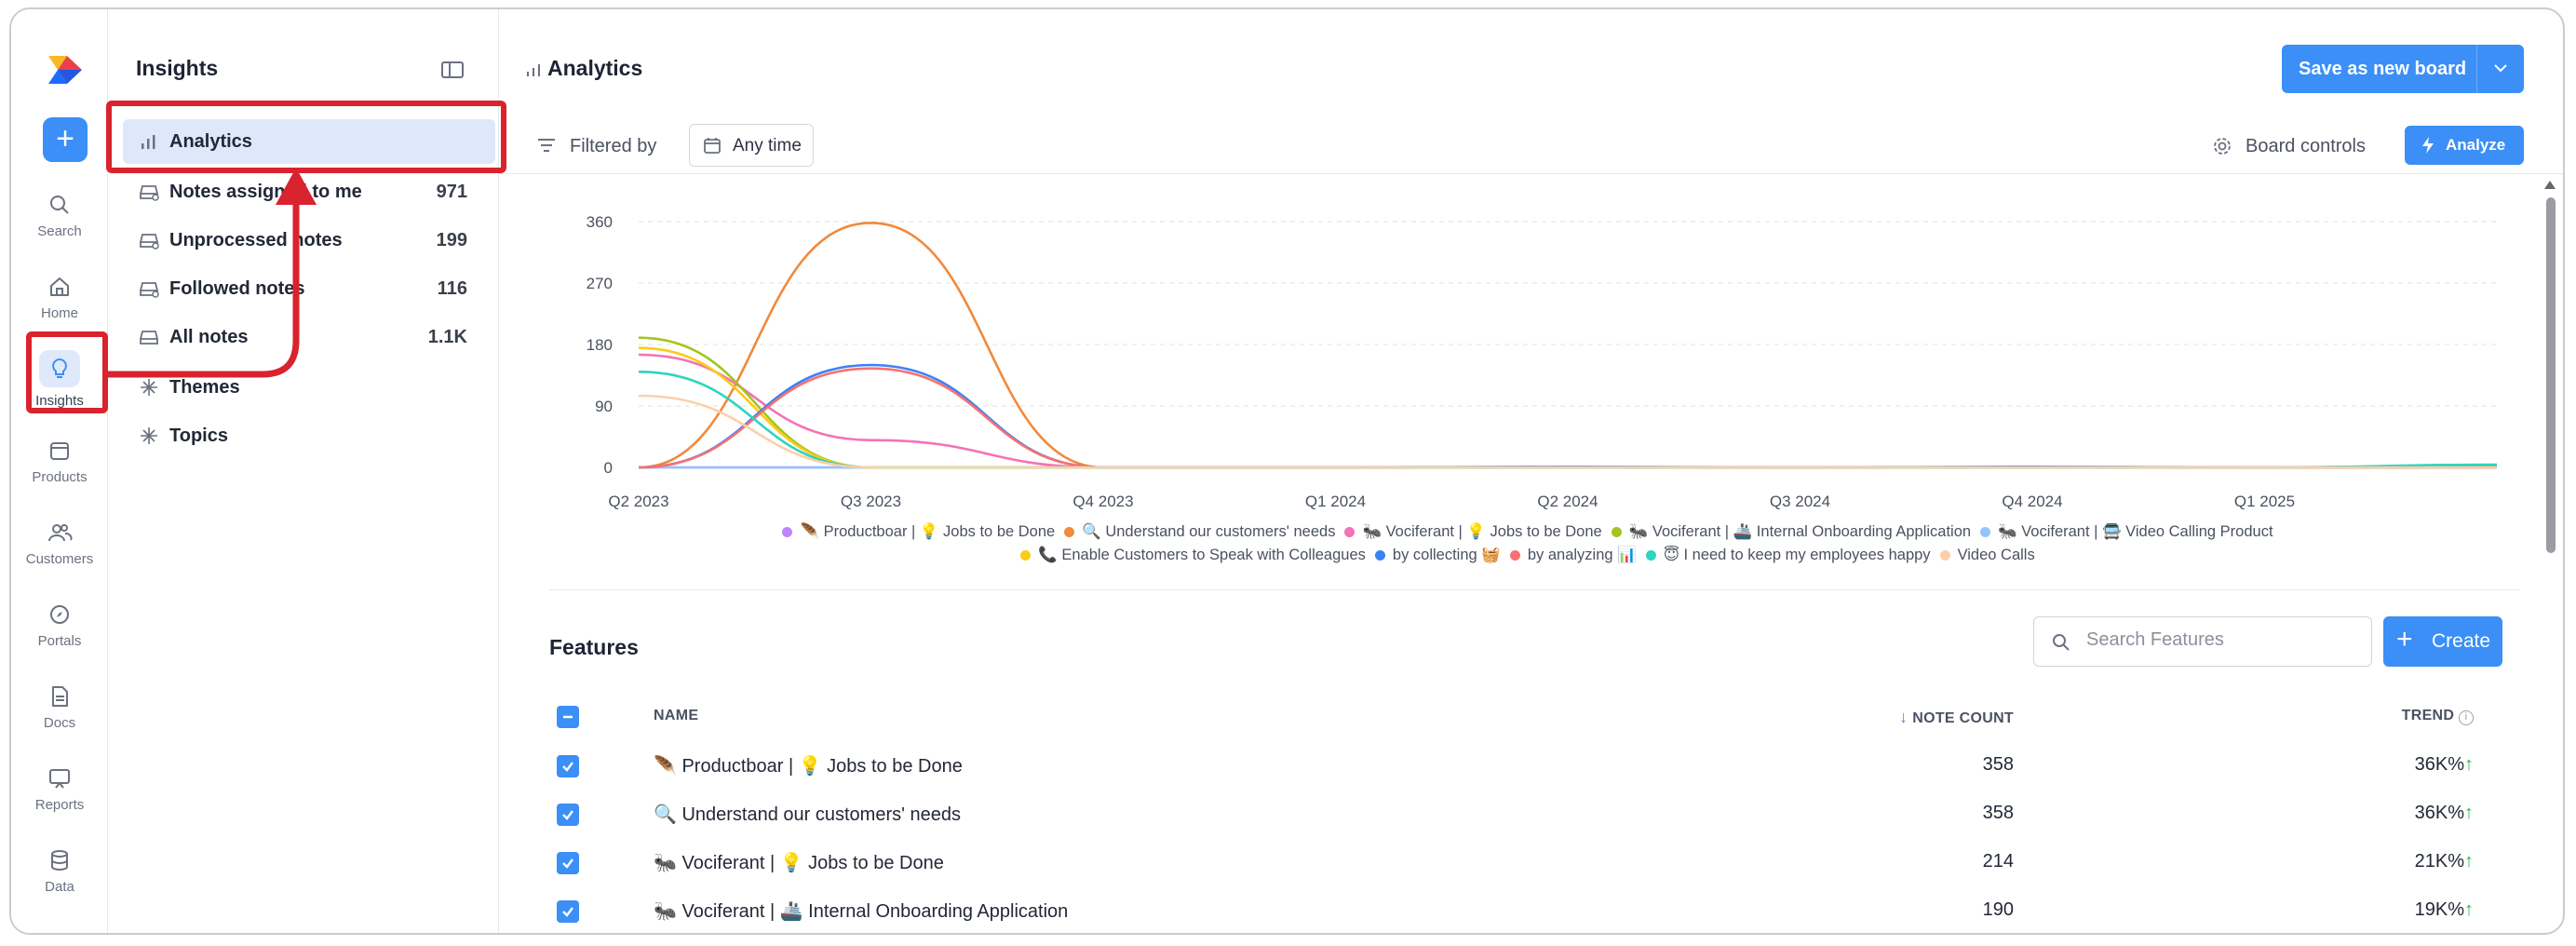 The image size is (2576, 946). Describe the element at coordinates (309, 240) in the screenshot. I see `nav-item-unprocessed: Unprocessed notes 199` at that location.